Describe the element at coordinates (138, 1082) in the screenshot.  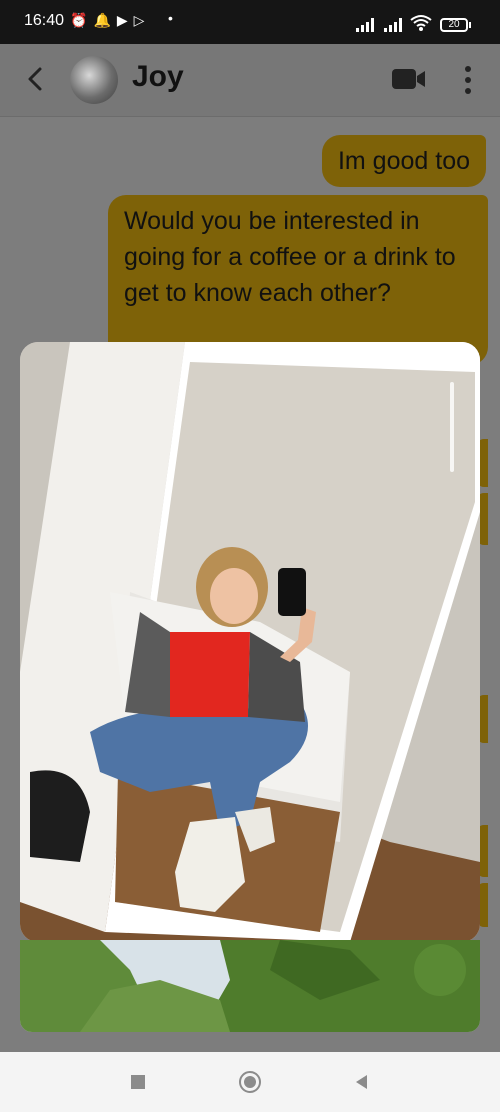
I see `recent-apps-icon` at that location.